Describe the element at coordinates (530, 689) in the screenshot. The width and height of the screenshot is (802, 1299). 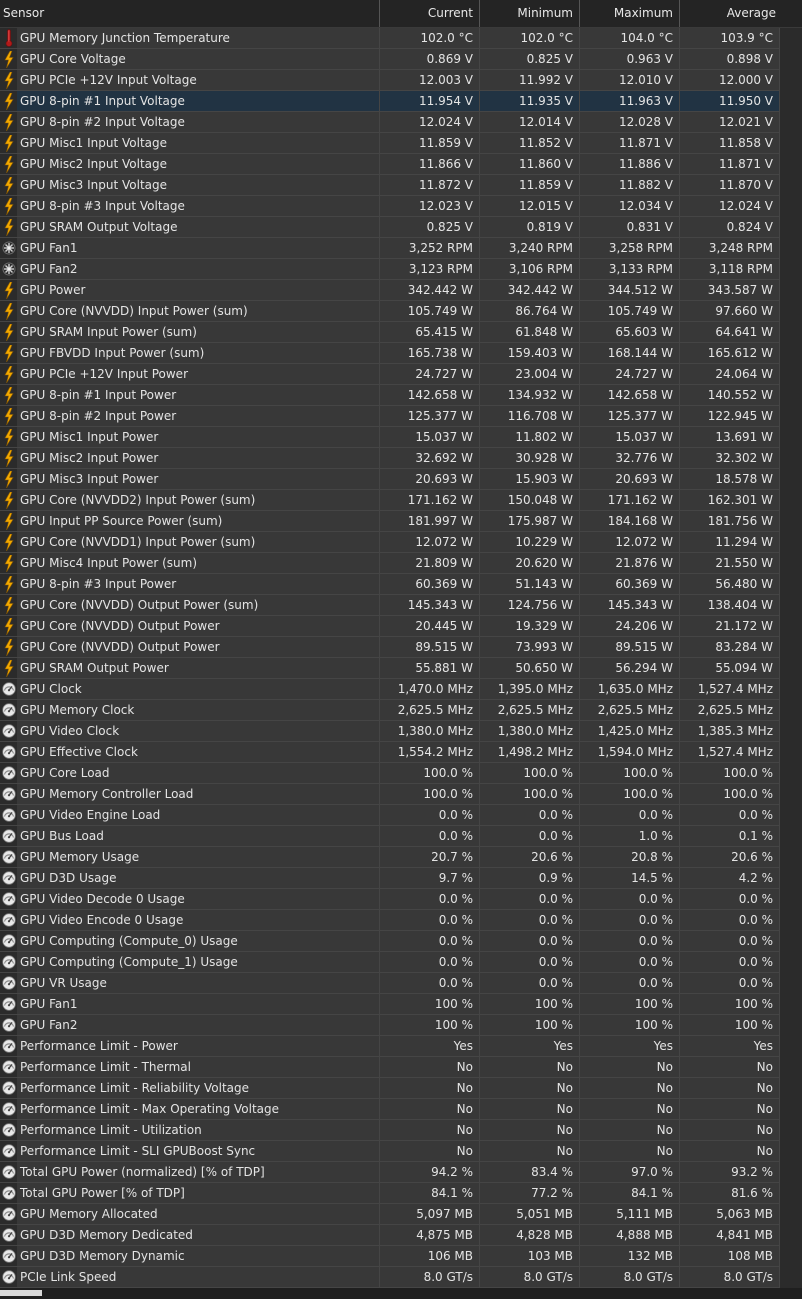
I see `minimum-value: 1,395.0 MHz` at that location.